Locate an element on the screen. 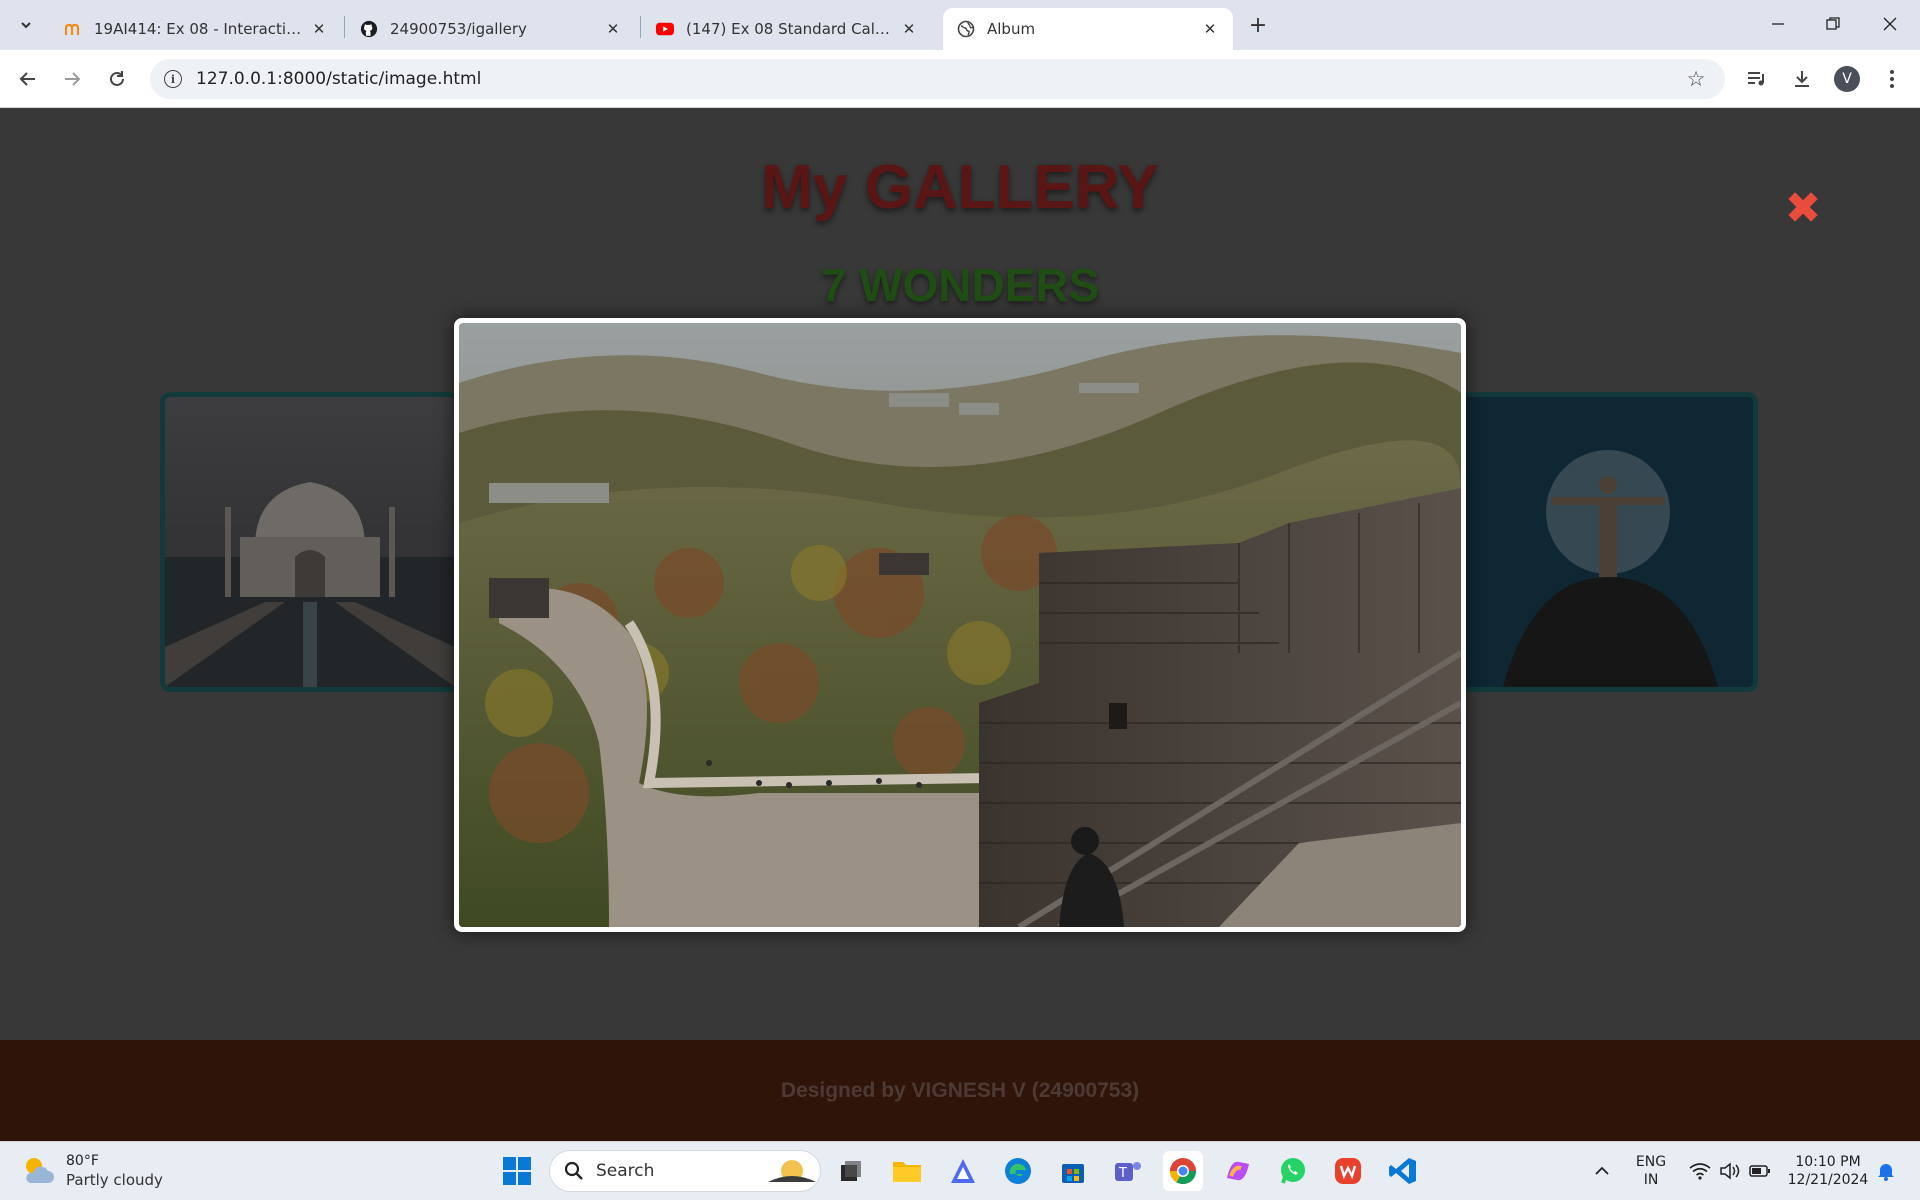 Image resolution: width=1920 pixels, height=1200 pixels. store-button is located at coordinates (1073, 1171).